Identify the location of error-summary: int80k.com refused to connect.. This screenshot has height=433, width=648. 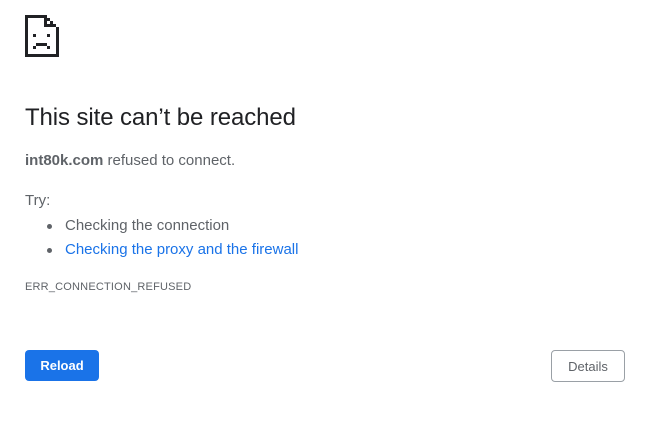
(130, 160).